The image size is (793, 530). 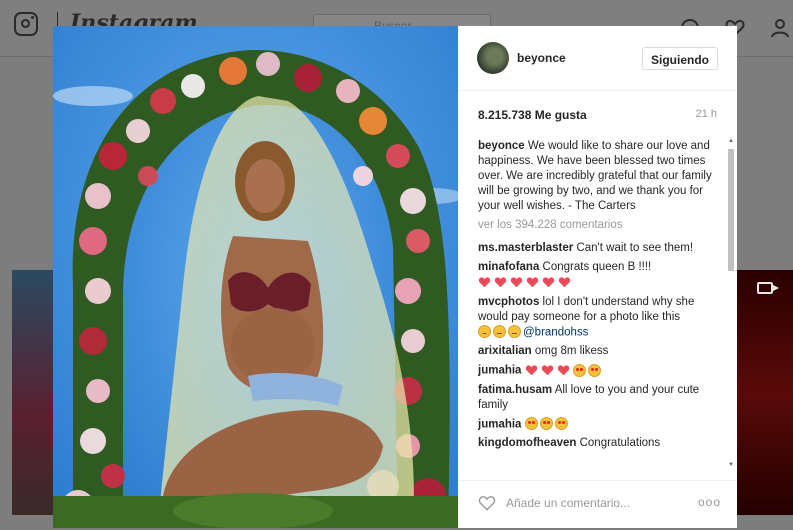 I want to click on more-options-button: ooo, so click(x=709, y=502).